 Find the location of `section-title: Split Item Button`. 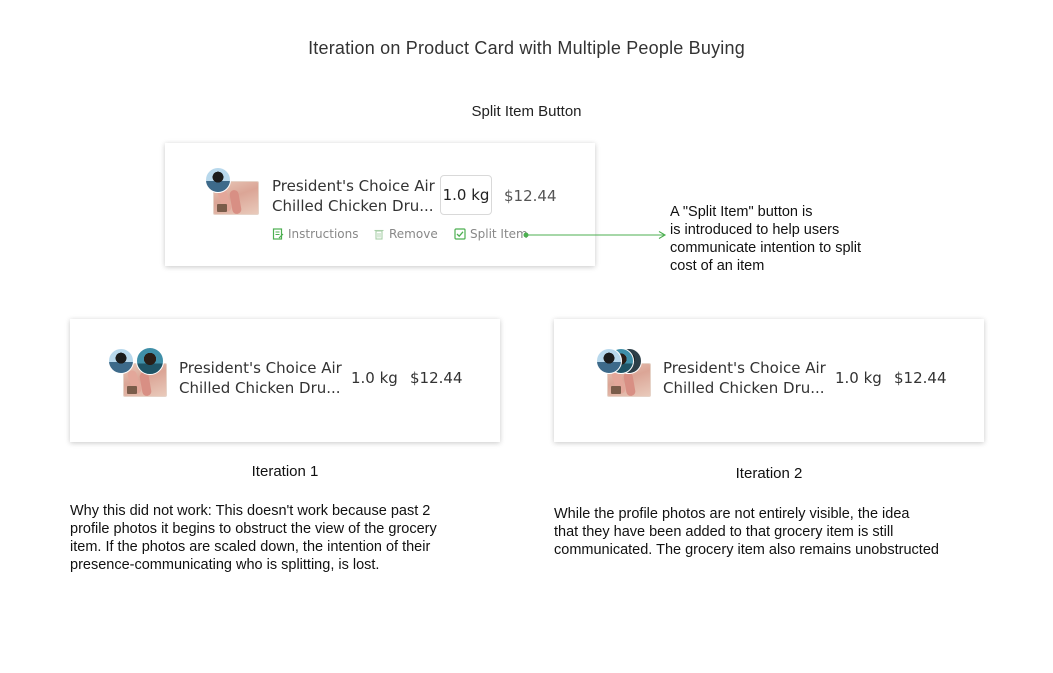

section-title: Split Item Button is located at coordinates (526, 111).